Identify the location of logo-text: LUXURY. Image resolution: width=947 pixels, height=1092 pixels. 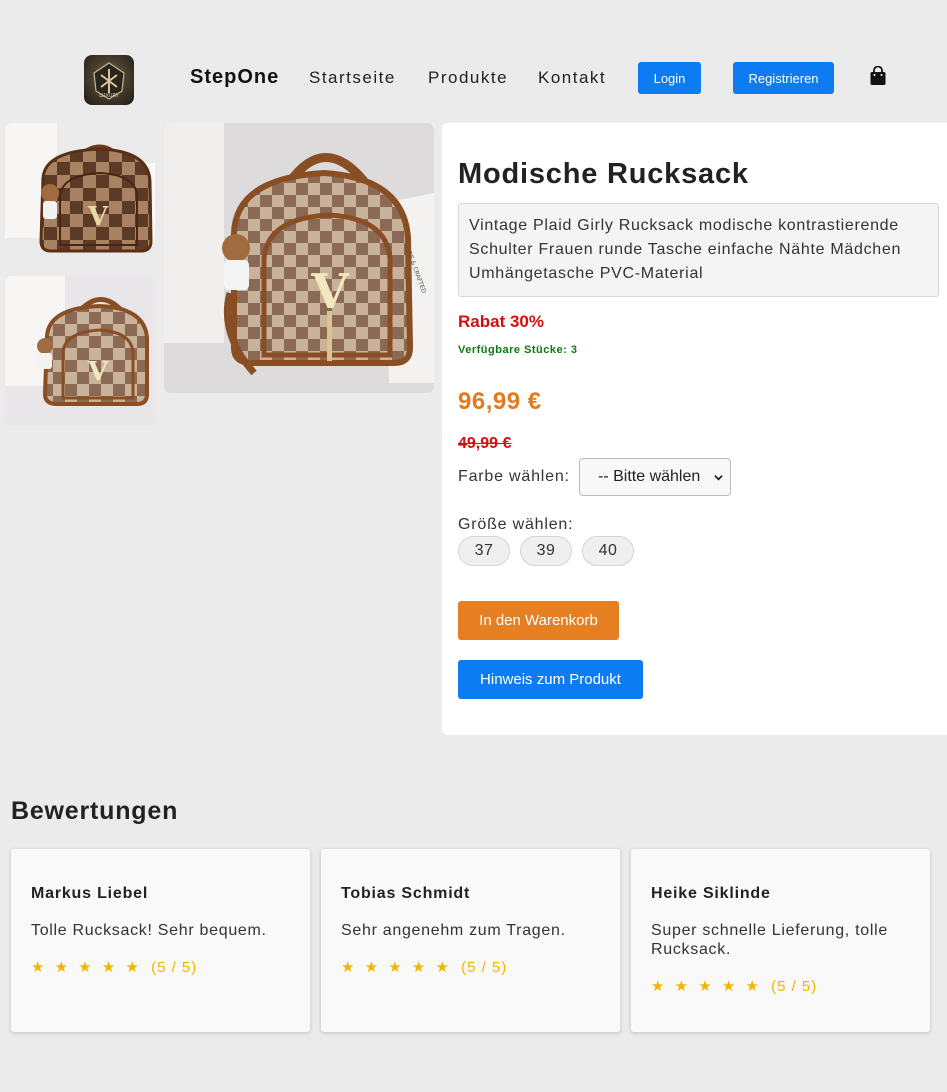
(109, 96).